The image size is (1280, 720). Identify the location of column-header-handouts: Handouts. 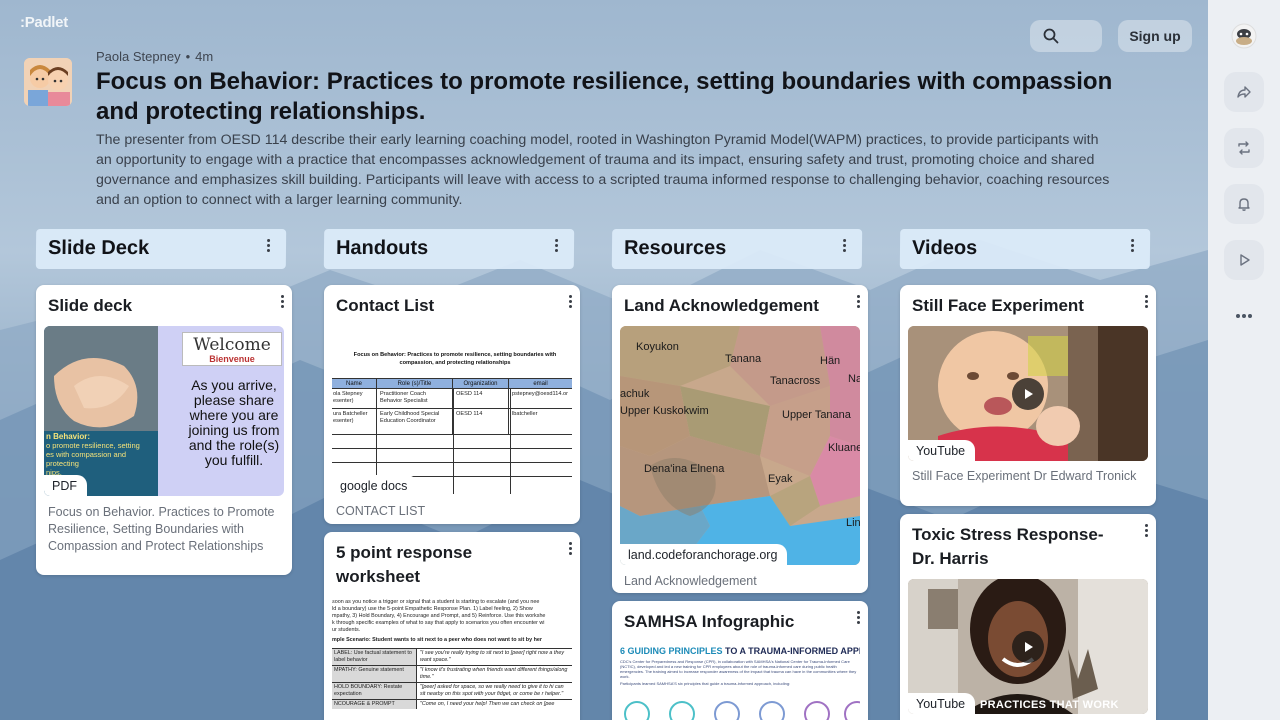
(449, 249).